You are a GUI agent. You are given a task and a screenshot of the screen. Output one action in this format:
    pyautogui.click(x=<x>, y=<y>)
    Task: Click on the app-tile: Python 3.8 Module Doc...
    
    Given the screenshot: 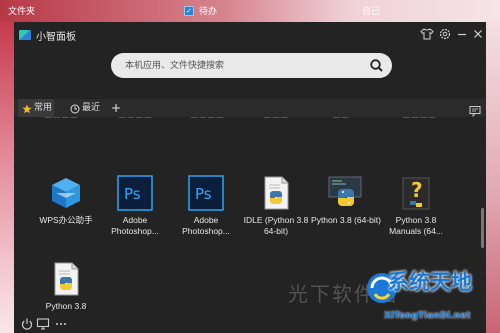 What is the action you would take?
    pyautogui.click(x=66, y=287)
    